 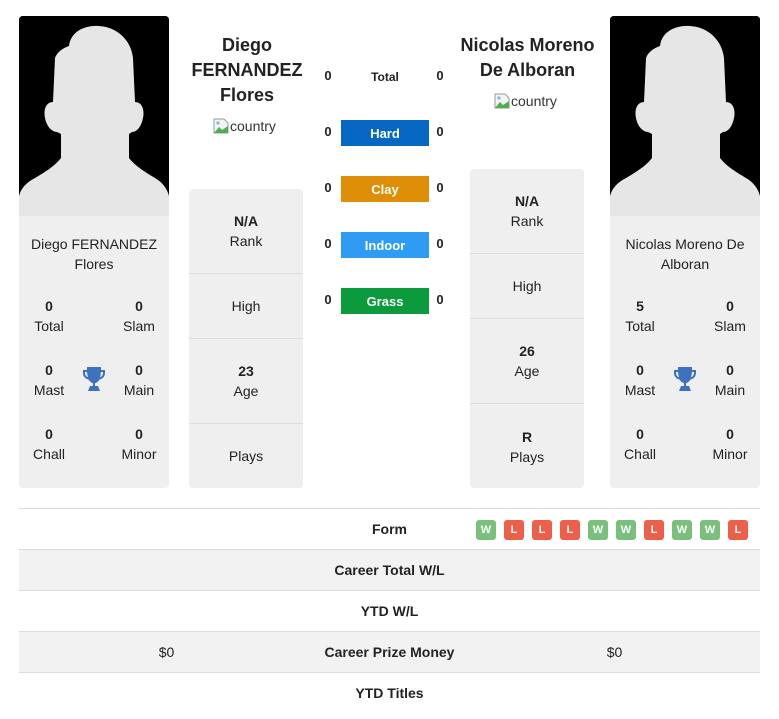 I want to click on player2-chall-titles: 0 Chall, so click(x=640, y=444).